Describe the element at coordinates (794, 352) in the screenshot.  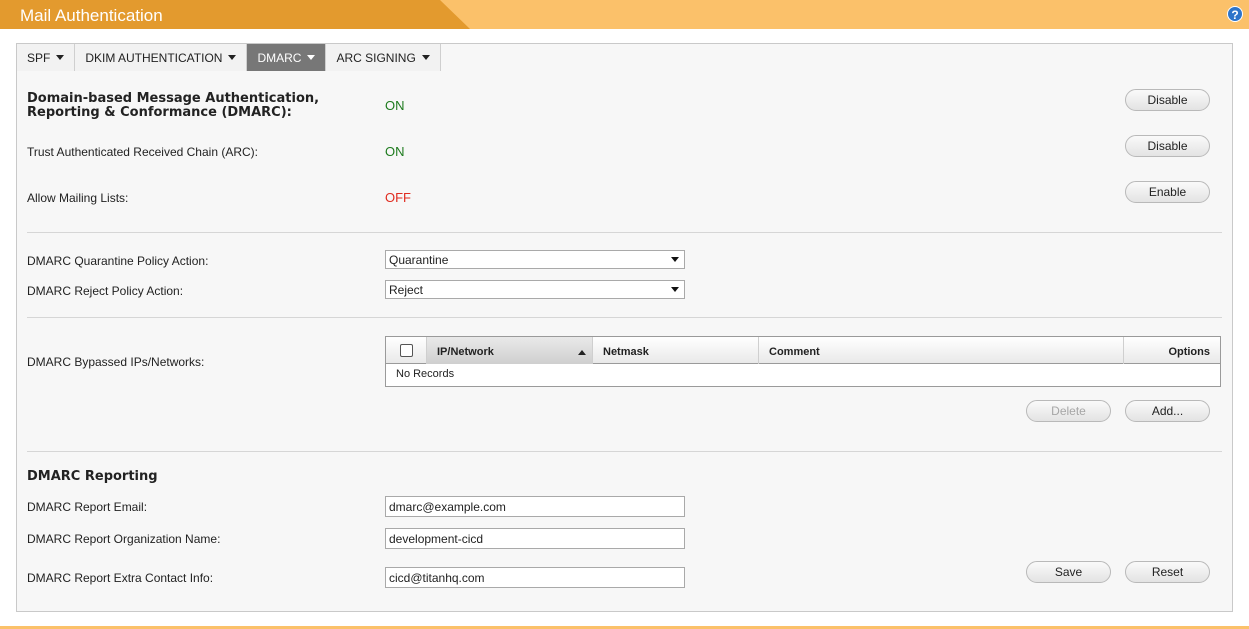
I see `column-comment-label: Comment` at that location.